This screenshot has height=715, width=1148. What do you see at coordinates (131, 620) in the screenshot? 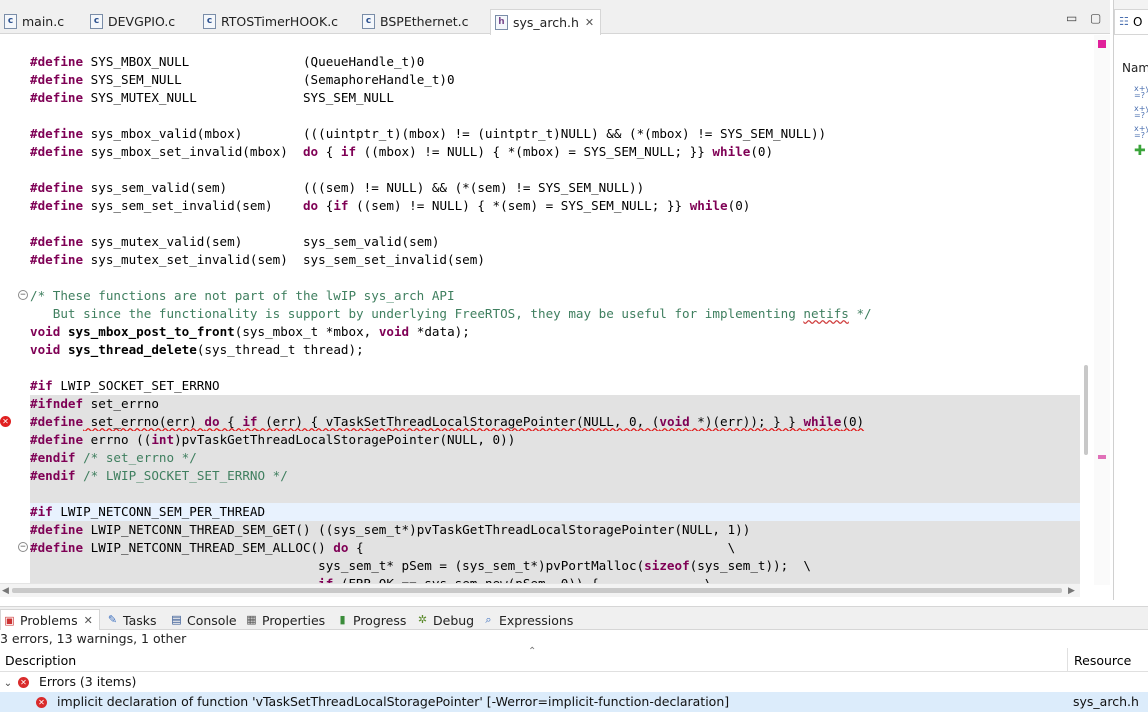
I see `tab-tasks: ✎ Tasks` at bounding box center [131, 620].